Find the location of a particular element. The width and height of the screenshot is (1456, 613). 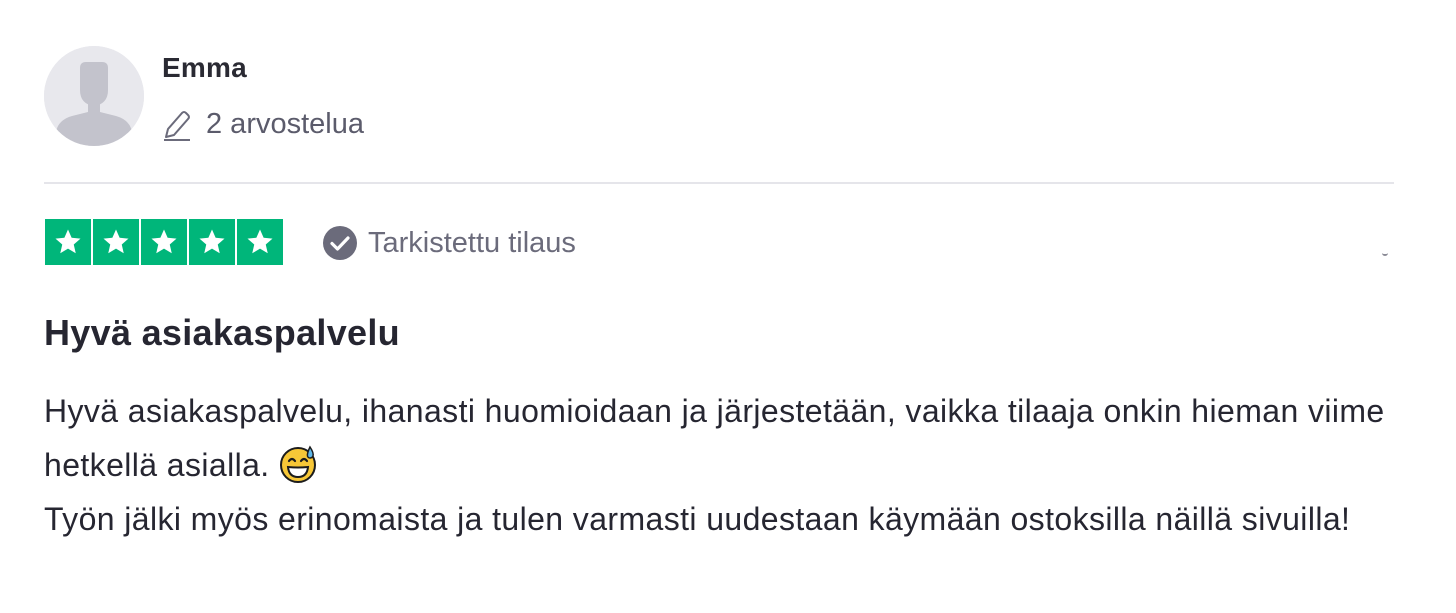

star-rating is located at coordinates (164, 242).